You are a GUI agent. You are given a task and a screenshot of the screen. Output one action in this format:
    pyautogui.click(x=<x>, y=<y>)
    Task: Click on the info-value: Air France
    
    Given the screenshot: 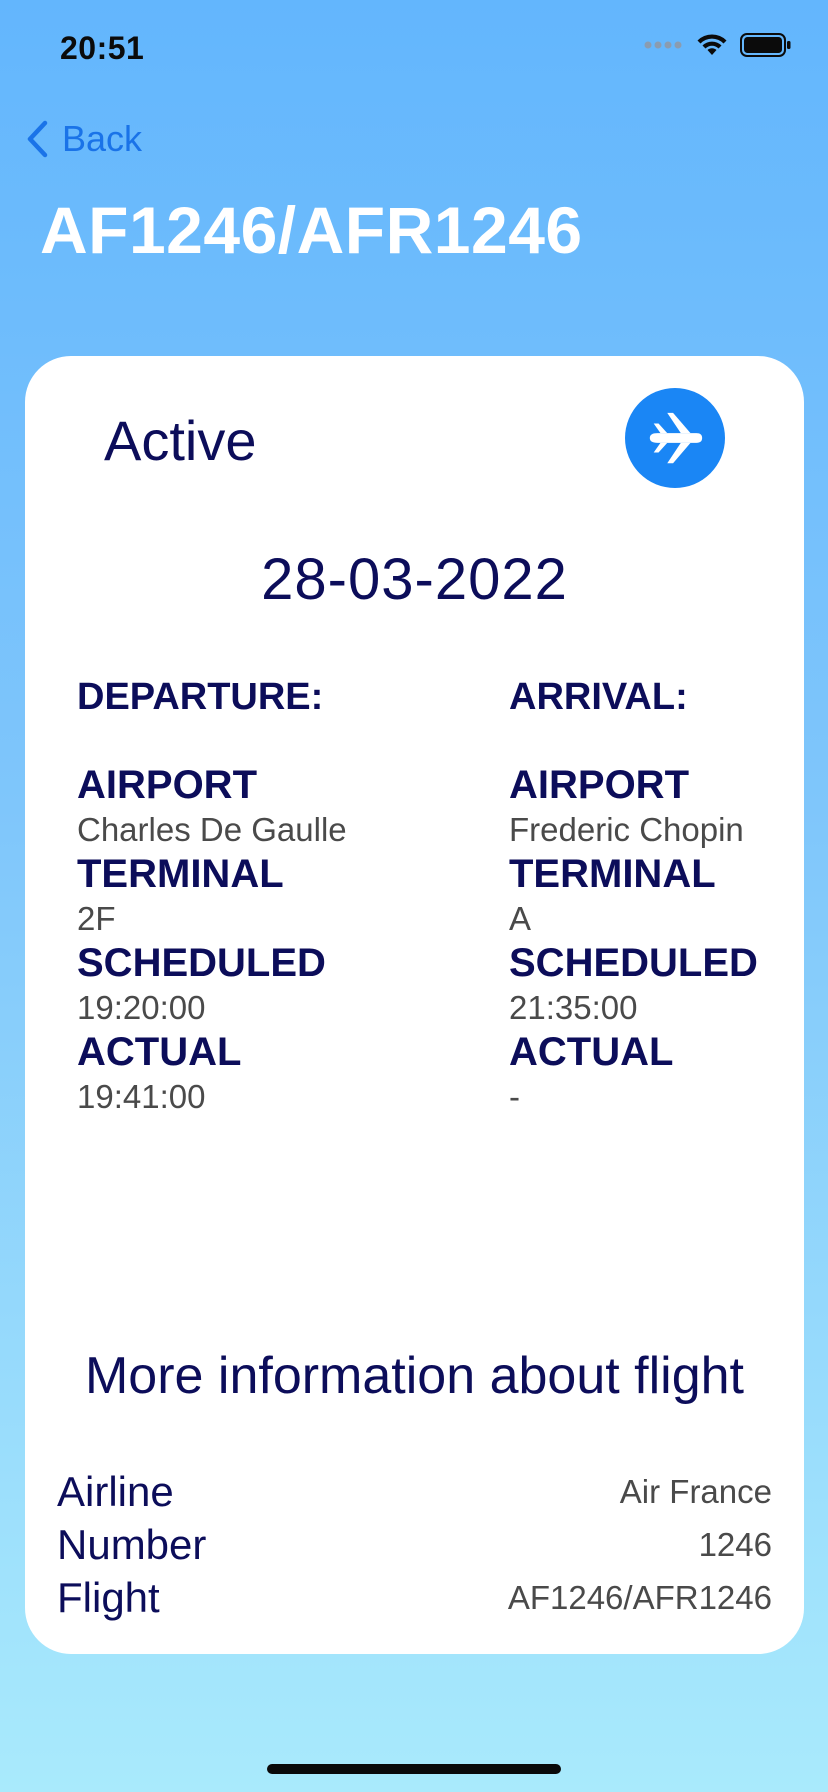 What is the action you would take?
    pyautogui.click(x=695, y=1491)
    